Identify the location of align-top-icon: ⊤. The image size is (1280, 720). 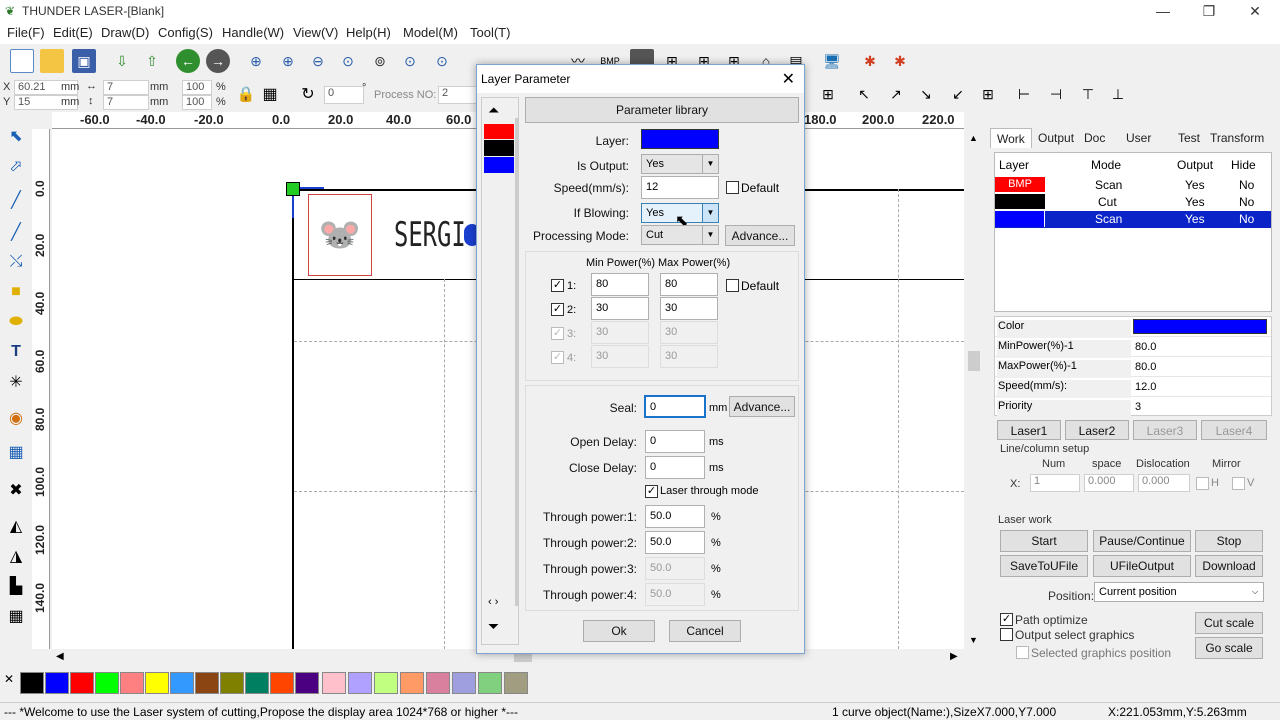
(1088, 94).